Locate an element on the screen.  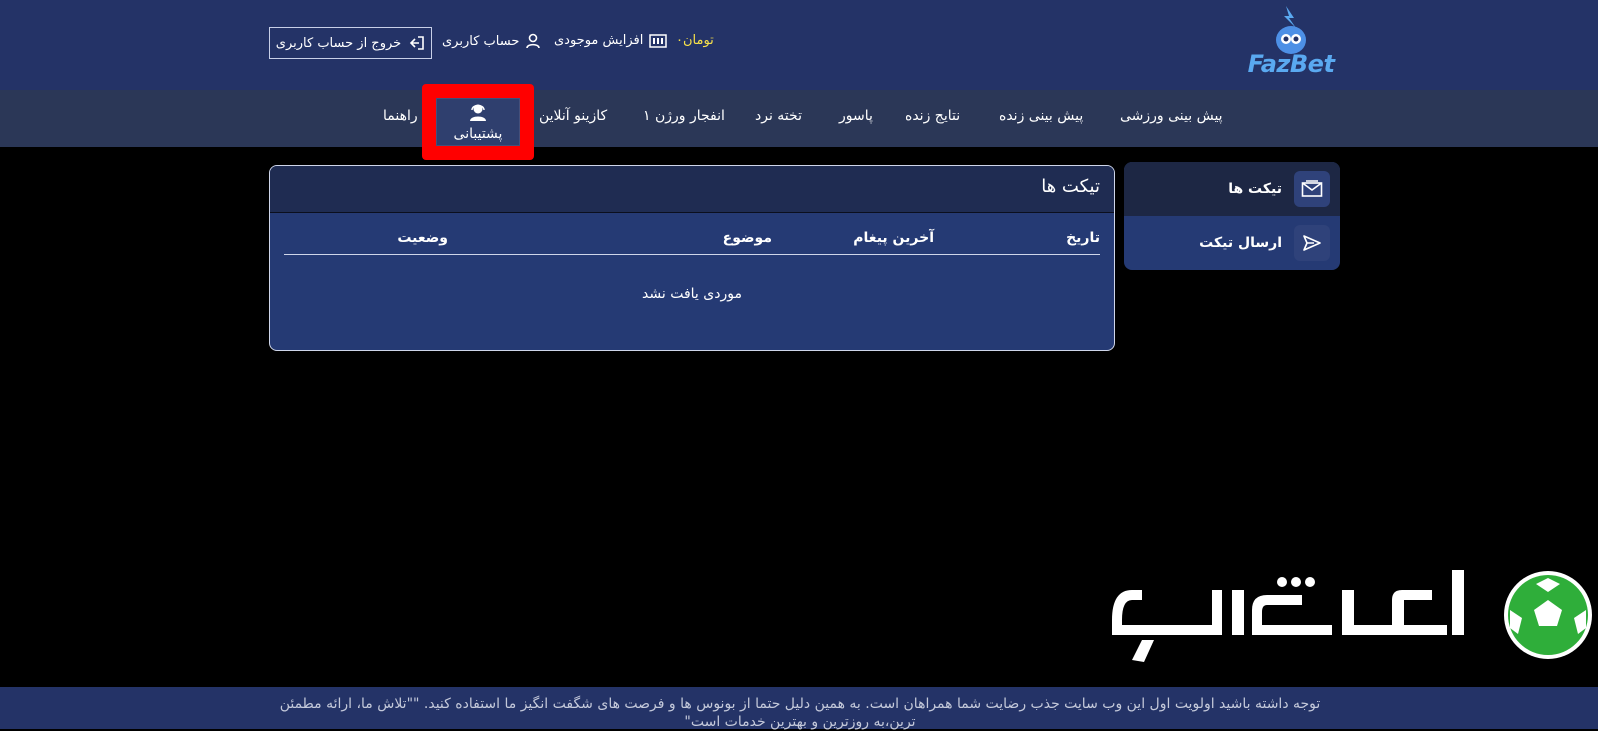
balance-amount: تومان۰ is located at coordinates (695, 40).